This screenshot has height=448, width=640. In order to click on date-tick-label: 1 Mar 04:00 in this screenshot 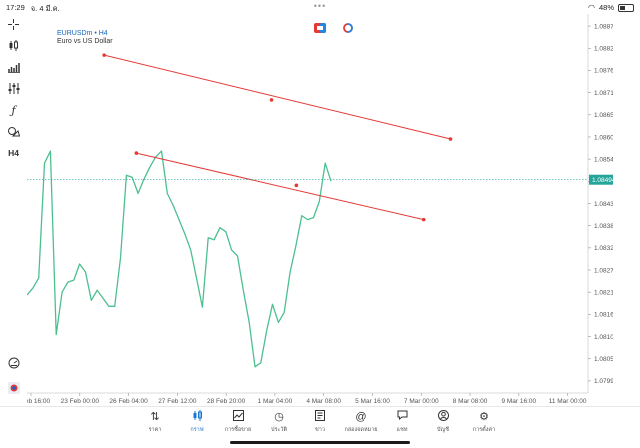, I will do `click(275, 401)`.